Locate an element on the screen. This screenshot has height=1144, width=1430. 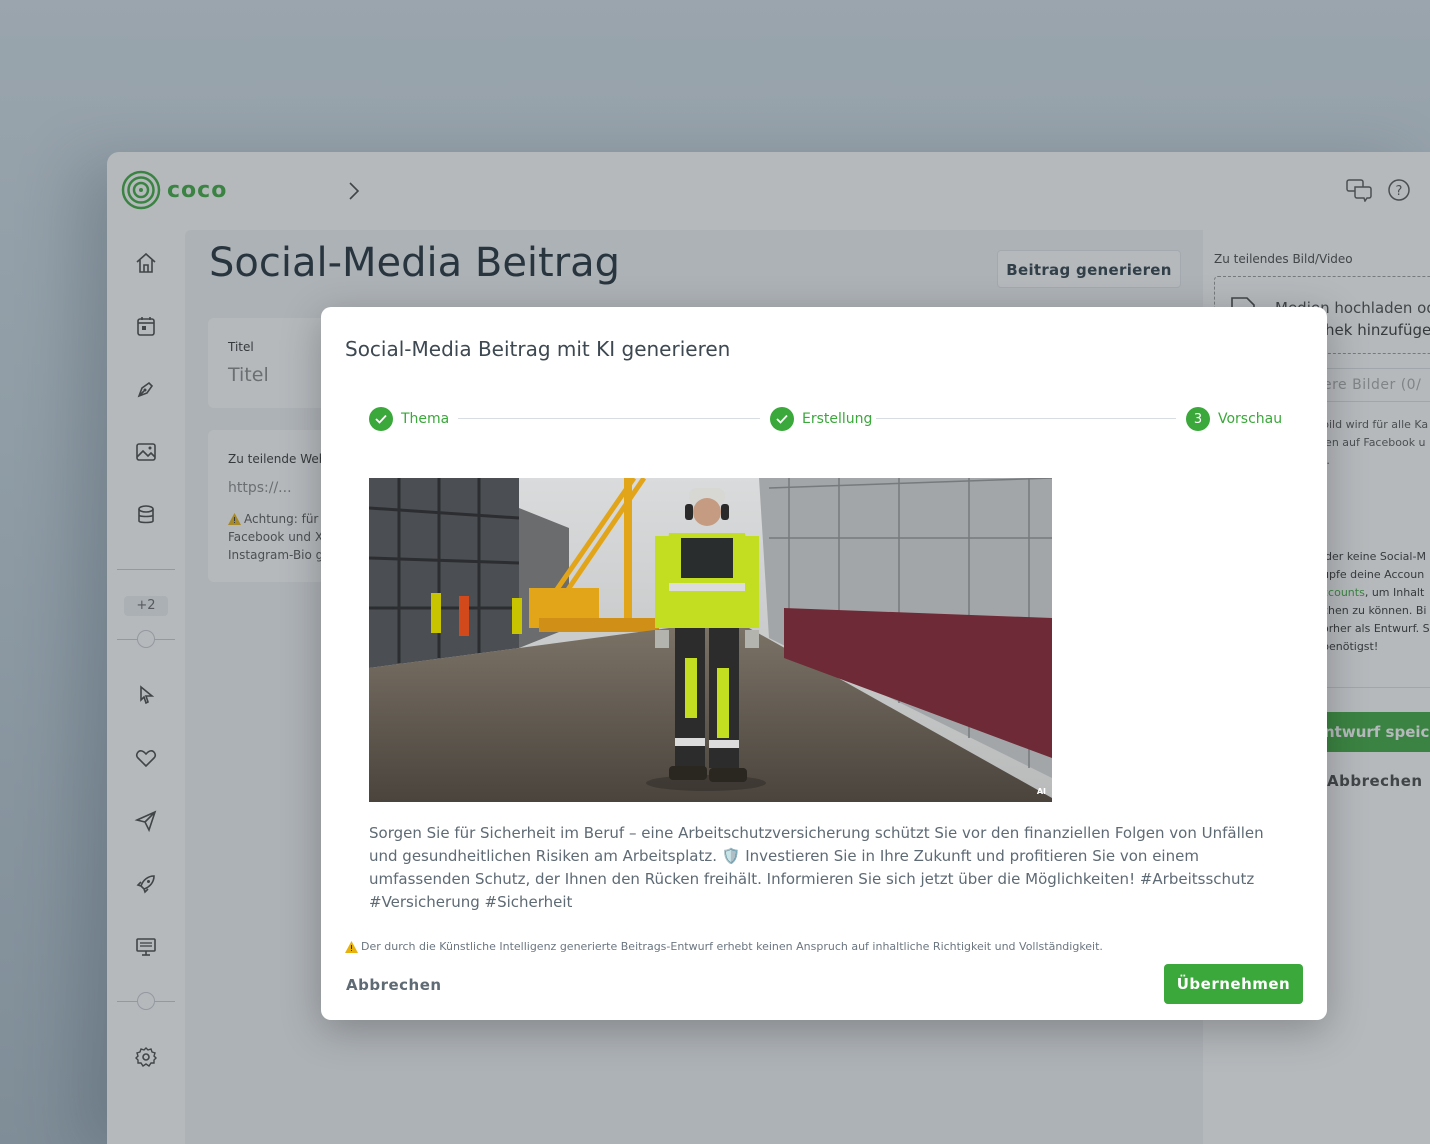
step-vorschau: 3 Vorschau is located at coordinates (1234, 419).